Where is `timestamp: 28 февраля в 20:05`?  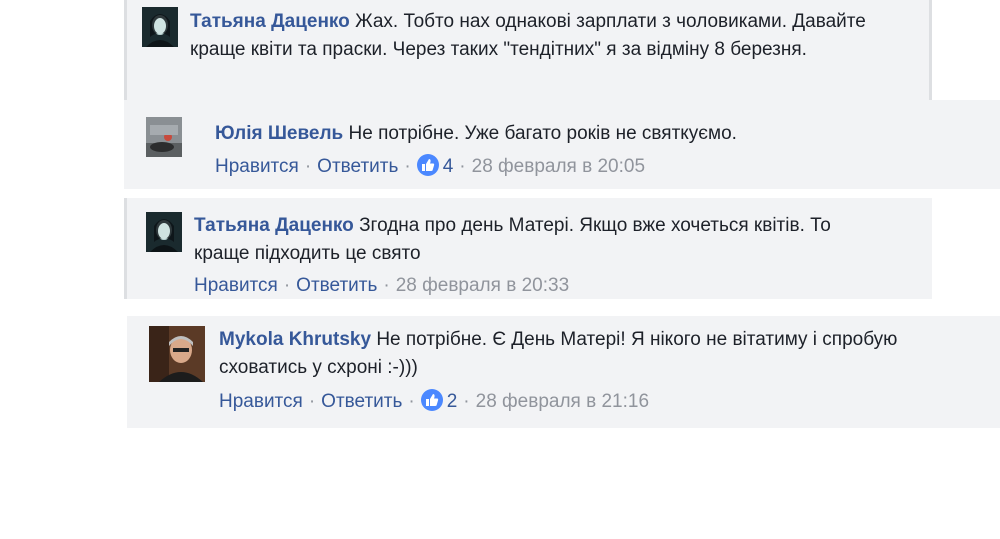 timestamp: 28 февраля в 20:05 is located at coordinates (558, 166).